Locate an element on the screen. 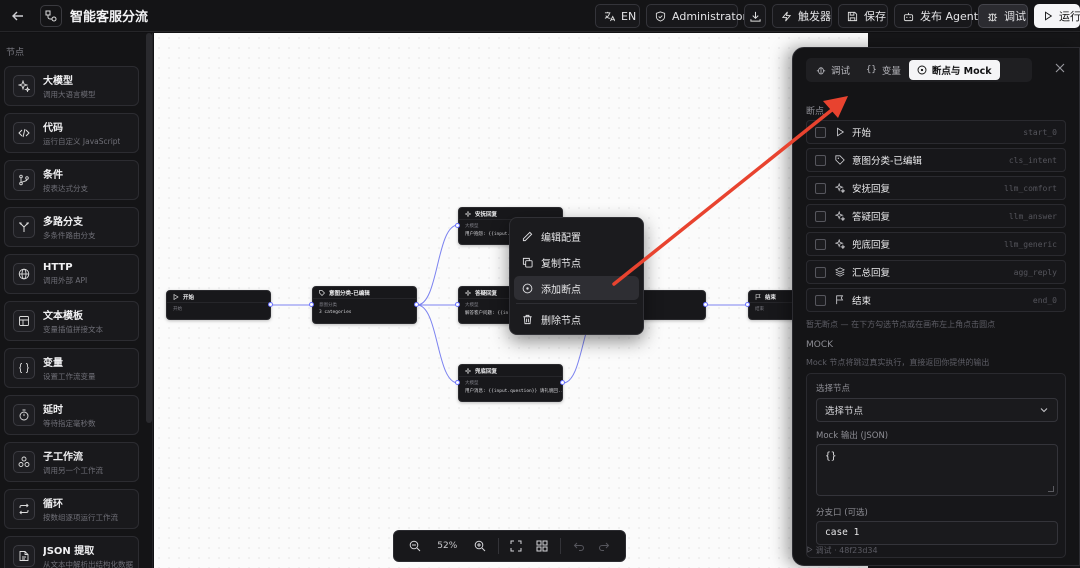 The image size is (1080, 568). grid-icon is located at coordinates (542, 546).